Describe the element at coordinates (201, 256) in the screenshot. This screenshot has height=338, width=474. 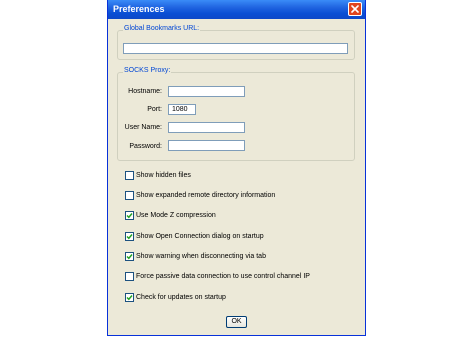
I see `option-label: Show warning when disconnecting via tab` at that location.